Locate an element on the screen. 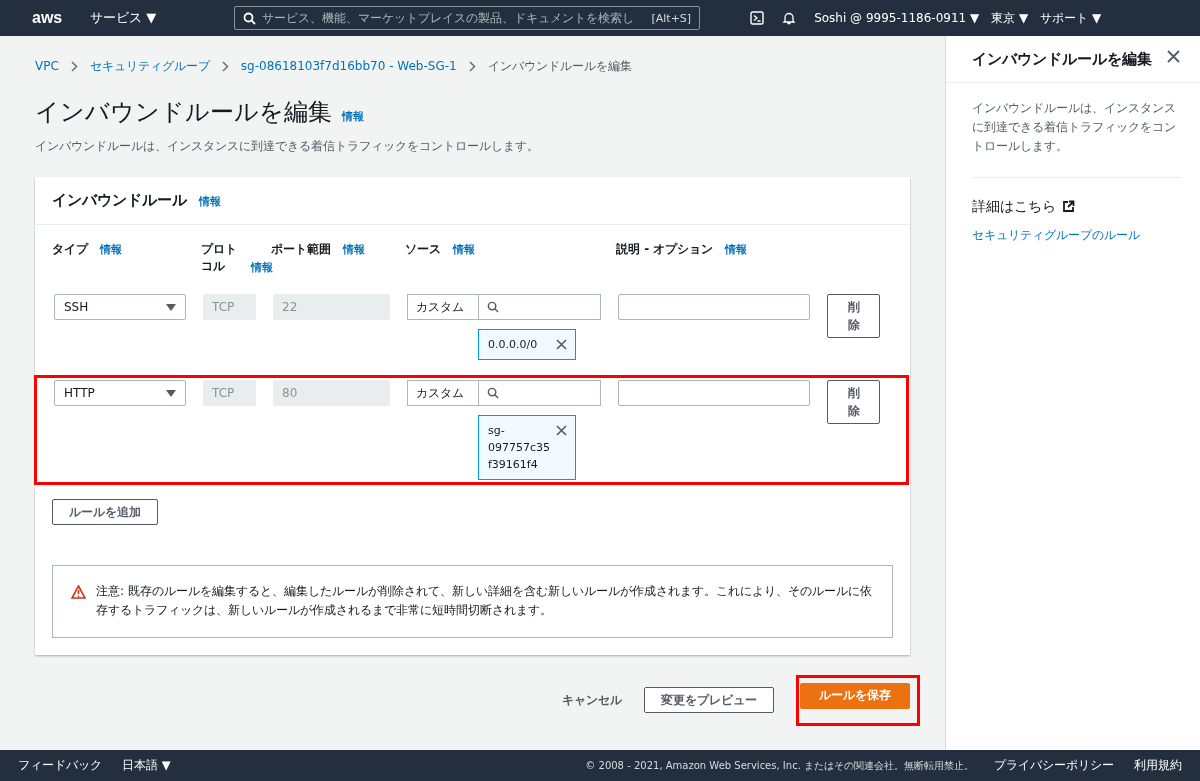 The width and height of the screenshot is (1200, 781). language-menu: 日本語 ▼ is located at coordinates (146, 765).